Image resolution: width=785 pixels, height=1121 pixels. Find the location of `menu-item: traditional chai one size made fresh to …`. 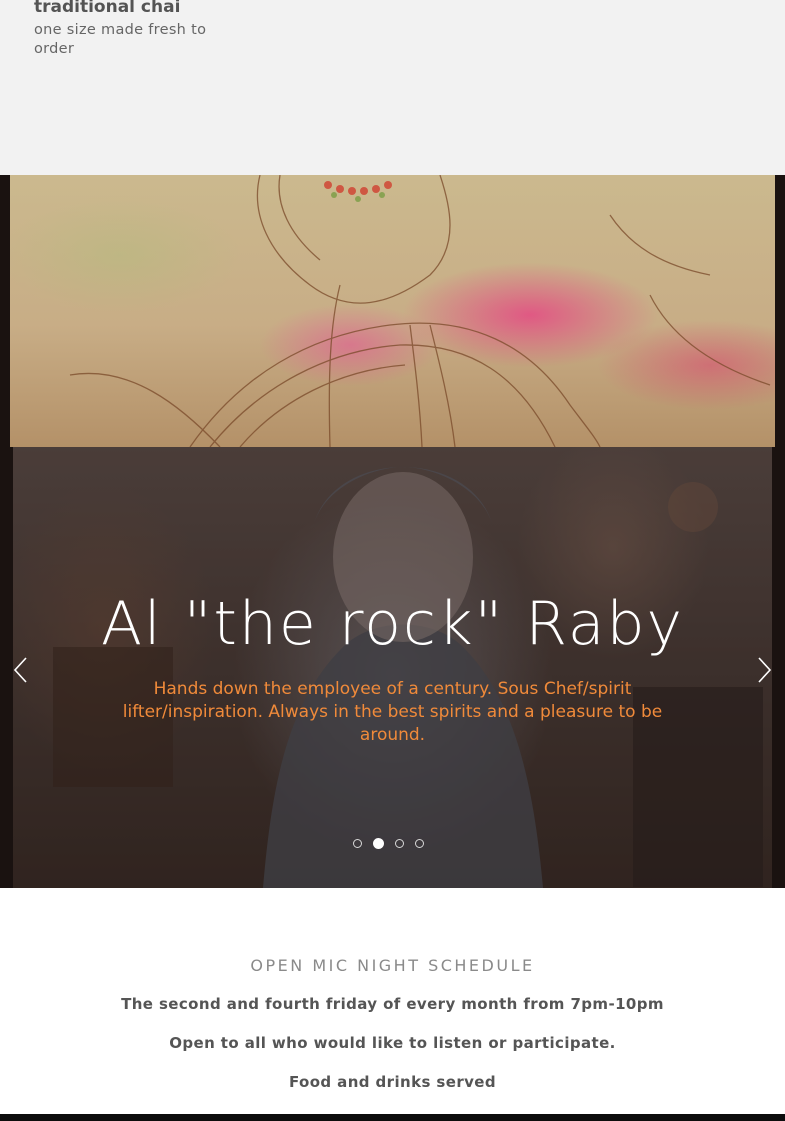

menu-item: traditional chai one size made fresh to … is located at coordinates (134, 29).